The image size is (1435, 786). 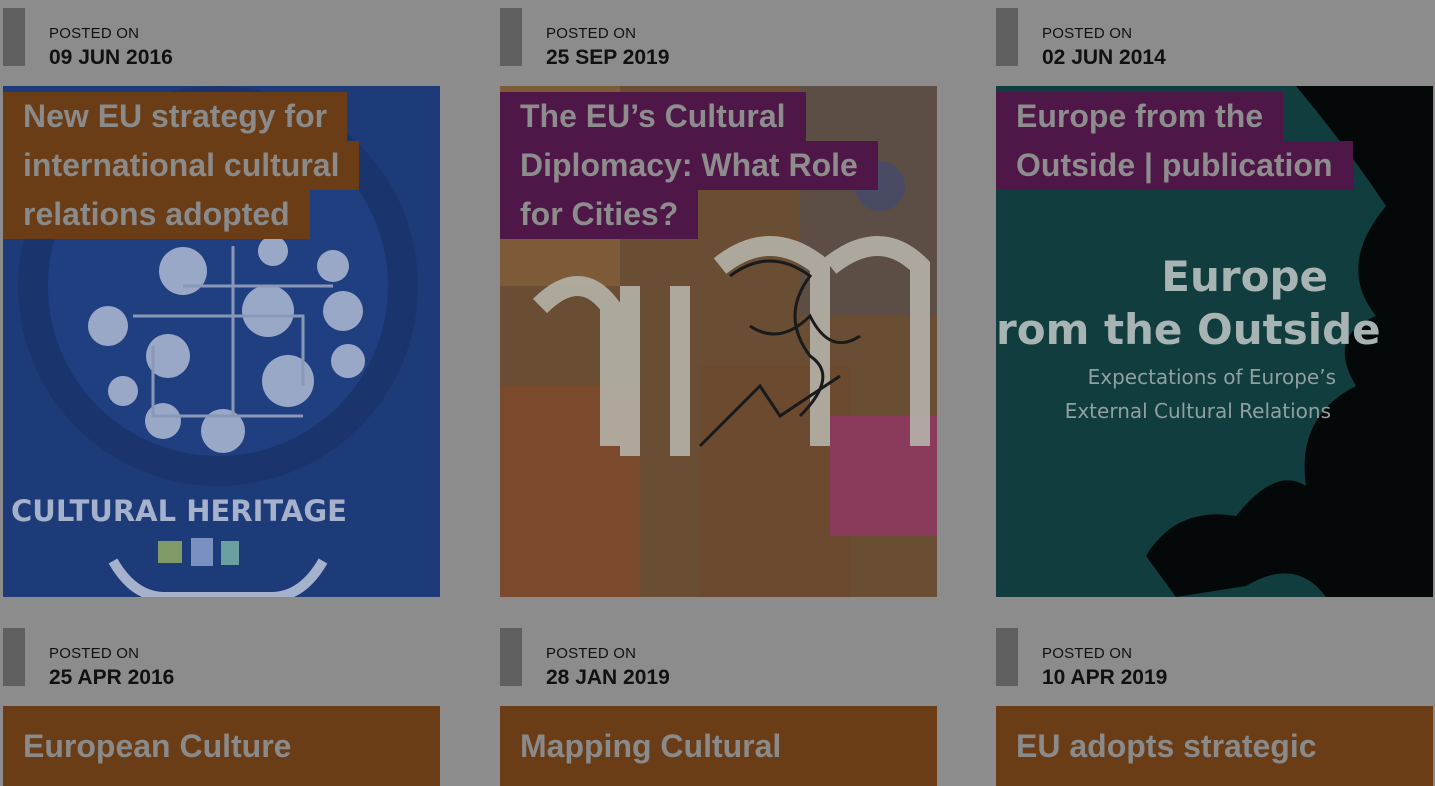 I want to click on post-date: 10 APR 2019, so click(x=1105, y=677).